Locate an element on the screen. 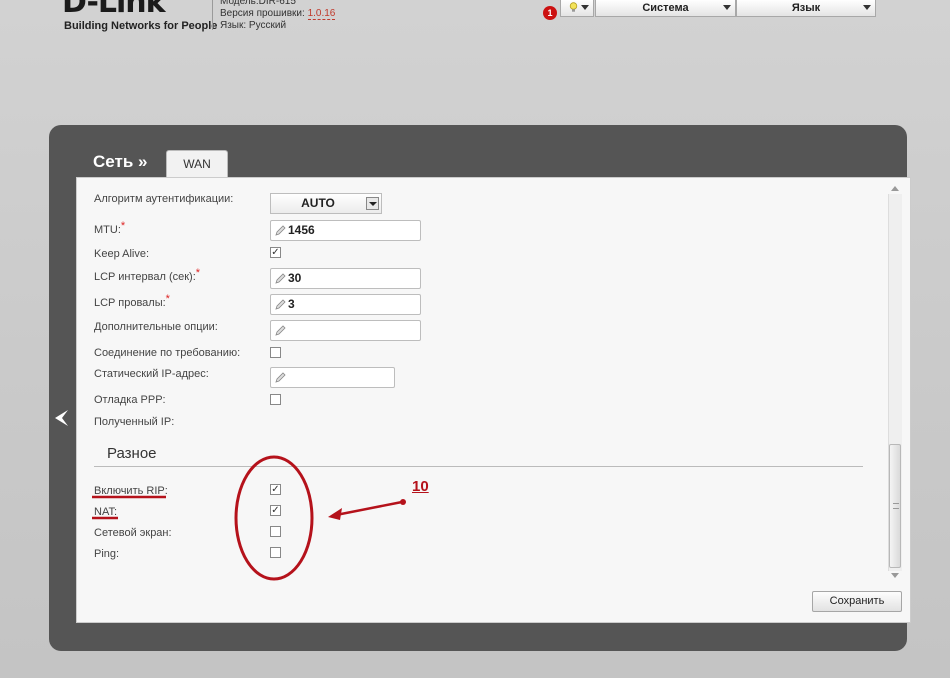 This screenshot has width=950, height=678. tab-wan: WAN is located at coordinates (197, 164).